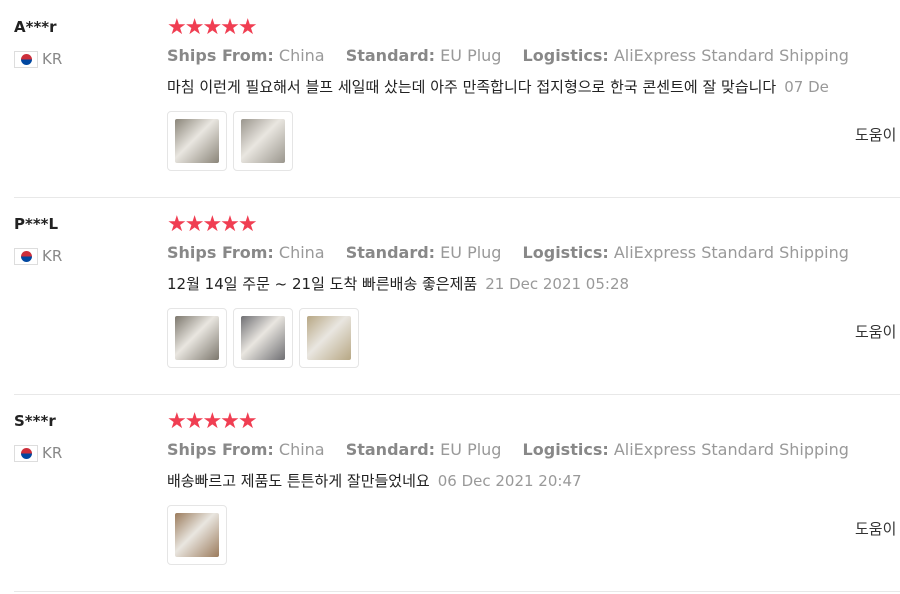  Describe the element at coordinates (35, 421) in the screenshot. I see `reviewer-name: S***r` at that location.